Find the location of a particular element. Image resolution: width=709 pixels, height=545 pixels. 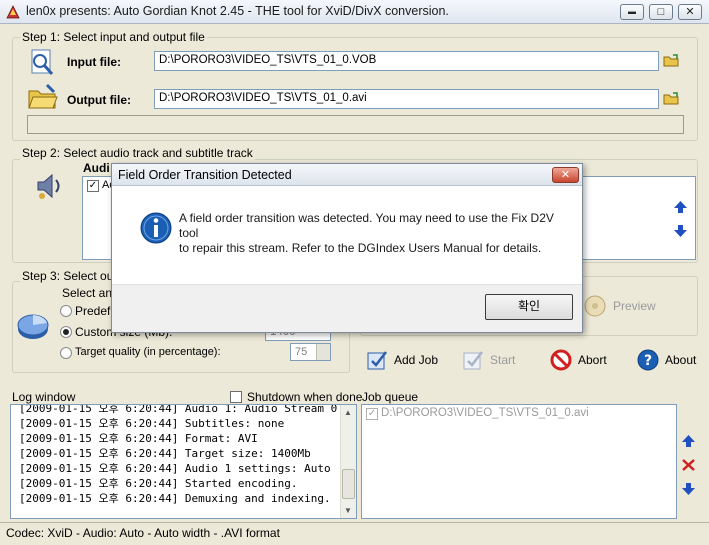

move-up-icon is located at coordinates (680, 207).